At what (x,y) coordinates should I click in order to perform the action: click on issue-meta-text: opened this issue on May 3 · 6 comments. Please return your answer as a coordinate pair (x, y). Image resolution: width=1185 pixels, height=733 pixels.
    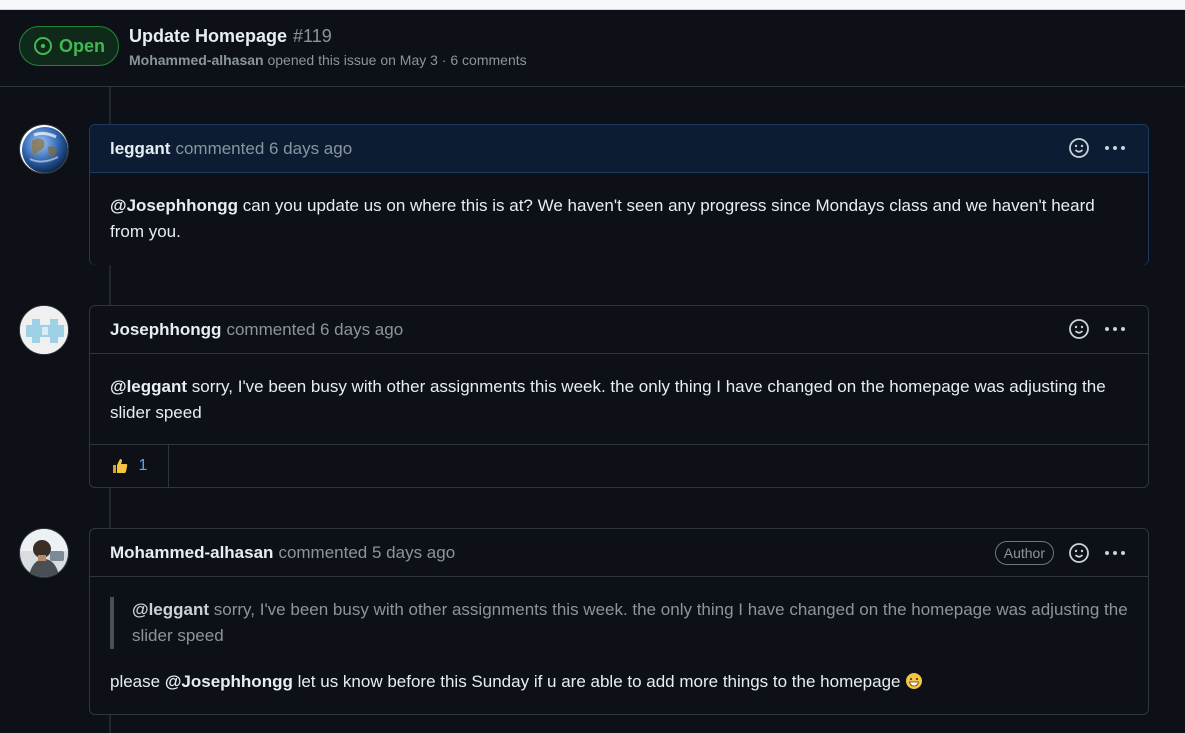
    Looking at the image, I should click on (397, 60).